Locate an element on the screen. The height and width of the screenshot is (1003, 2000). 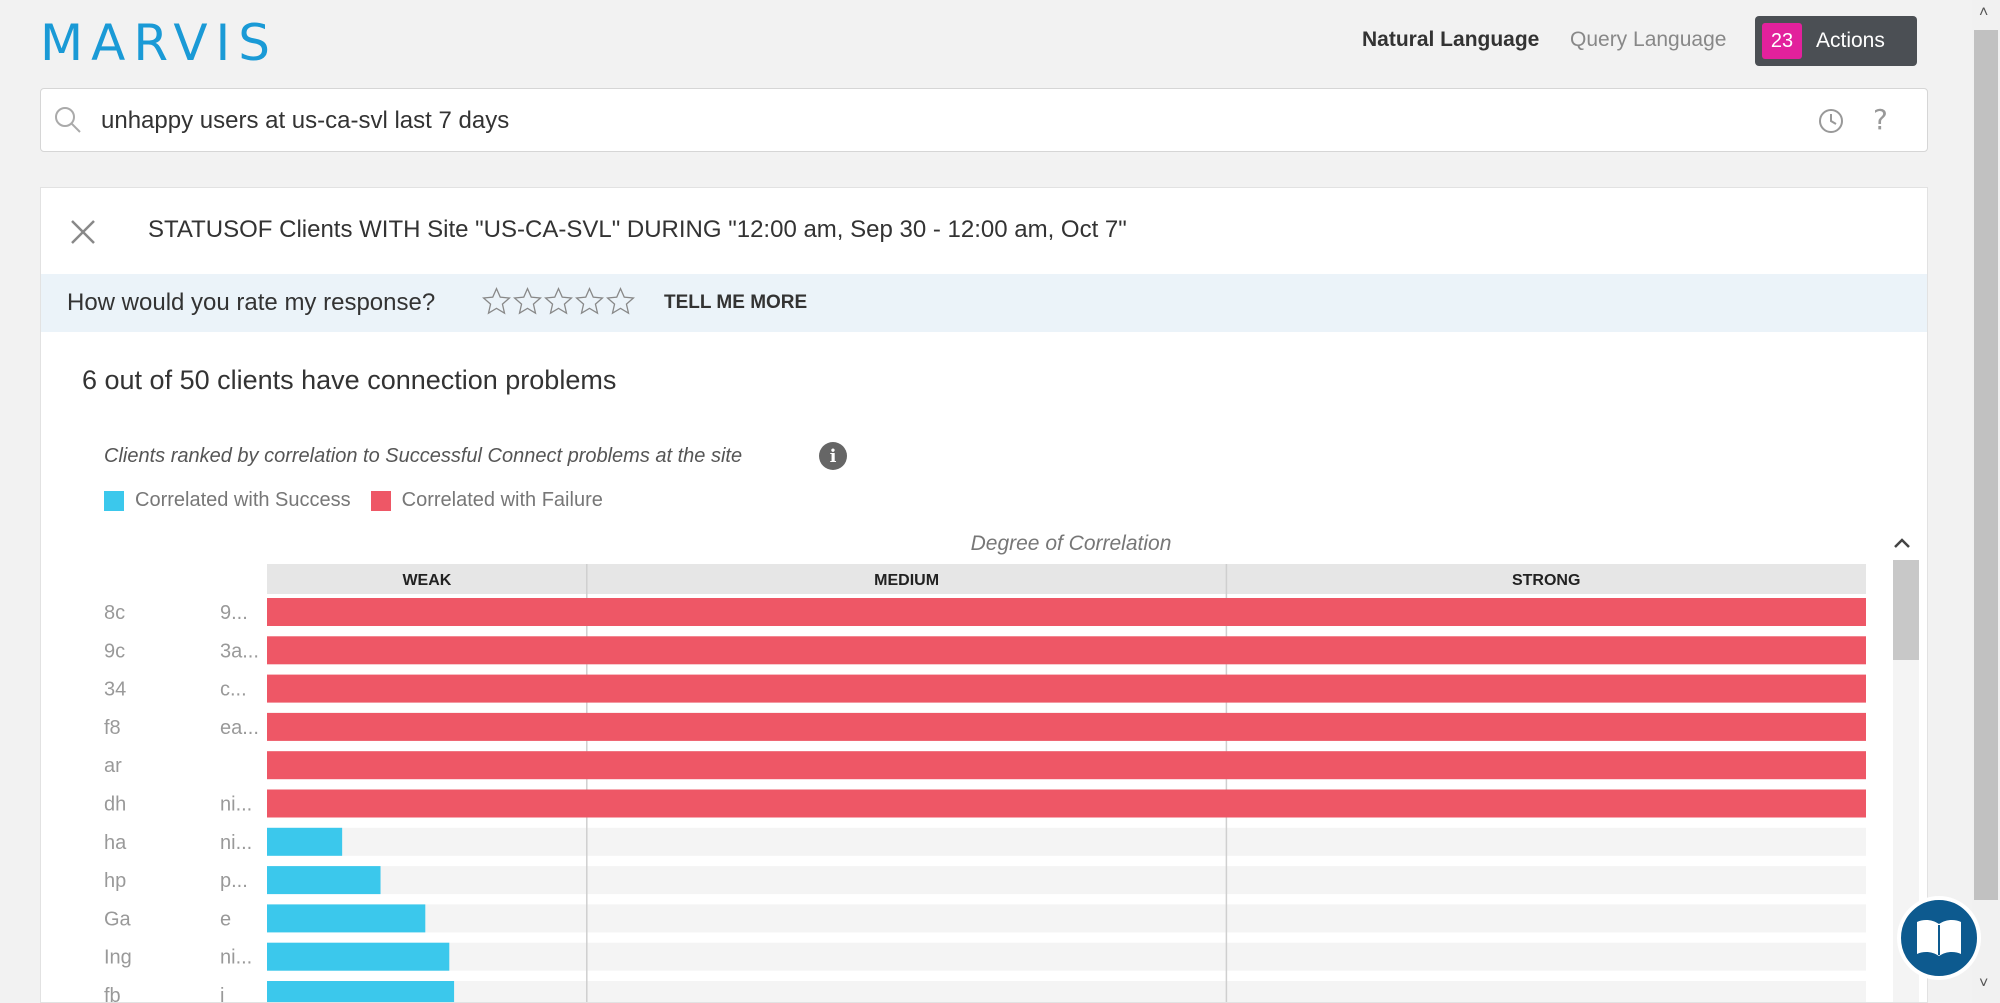
client-label-right: e is located at coordinates (225, 919).